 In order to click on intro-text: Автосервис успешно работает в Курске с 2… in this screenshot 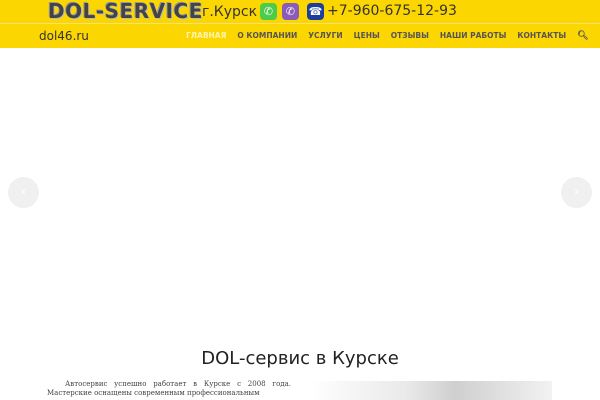, I will do `click(169, 388)`.